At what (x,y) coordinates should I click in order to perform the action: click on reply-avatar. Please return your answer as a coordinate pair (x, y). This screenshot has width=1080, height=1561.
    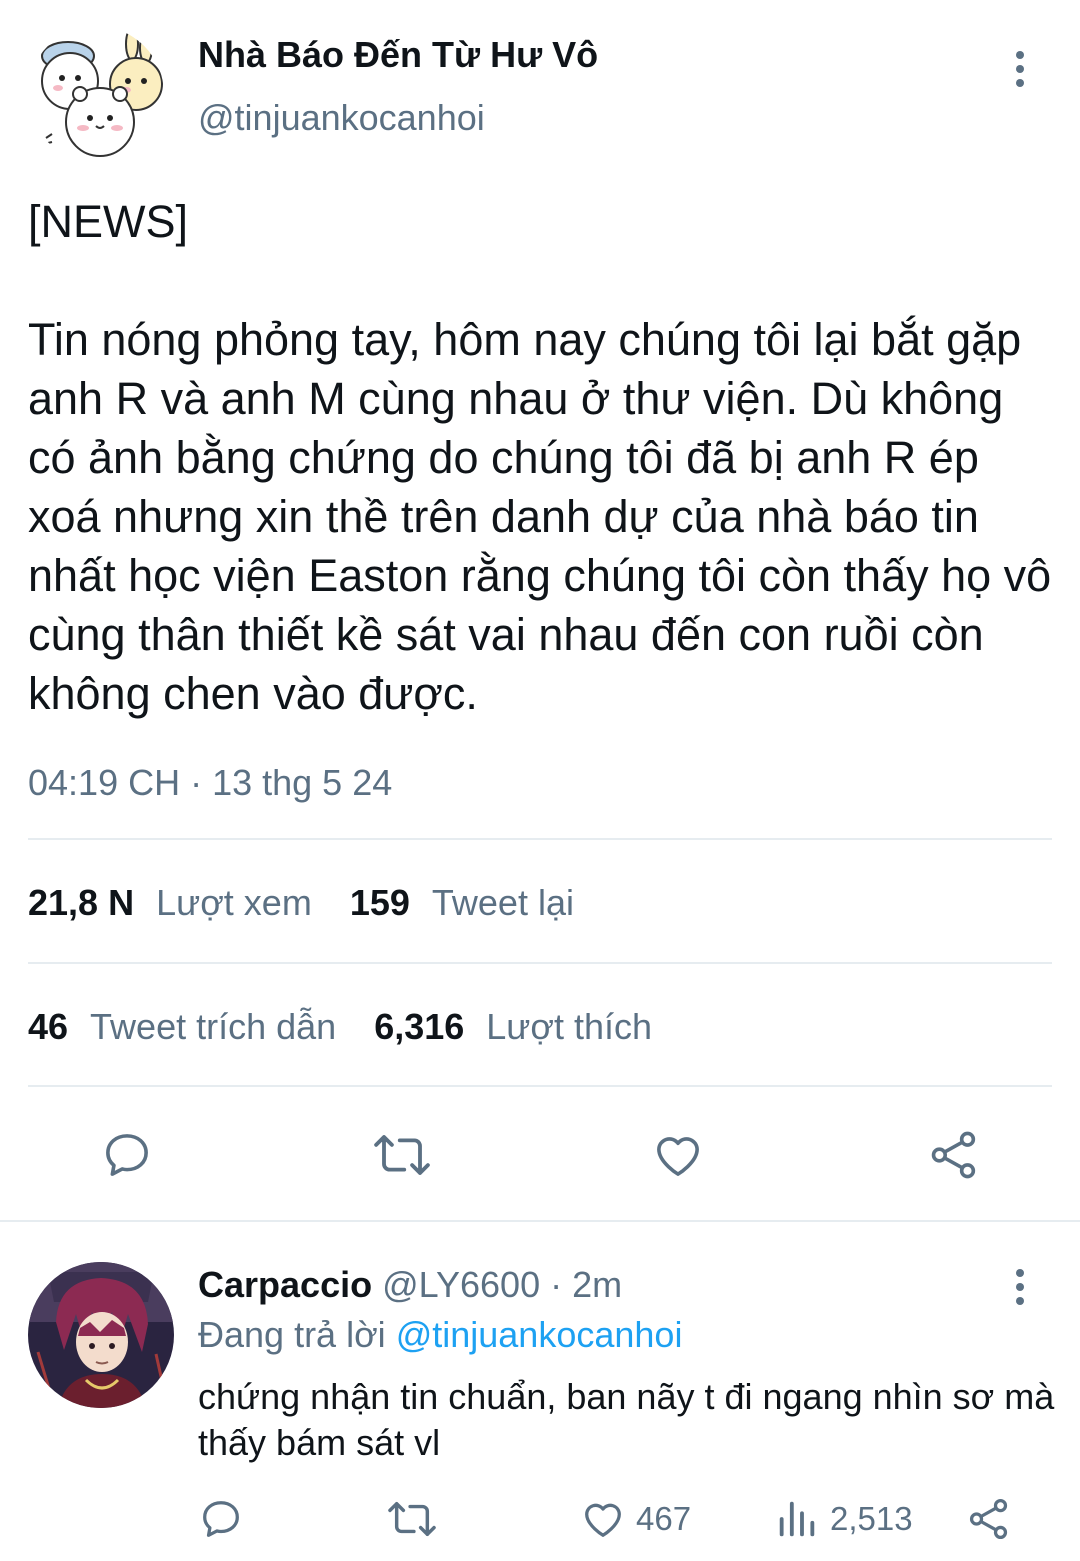
    Looking at the image, I should click on (101, 1335).